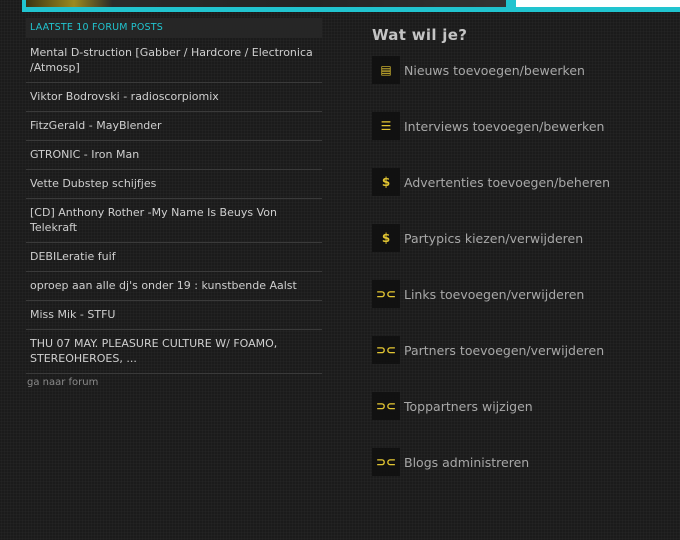  Describe the element at coordinates (386, 126) in the screenshot. I see `speech-bubble-icon: ☰` at that location.